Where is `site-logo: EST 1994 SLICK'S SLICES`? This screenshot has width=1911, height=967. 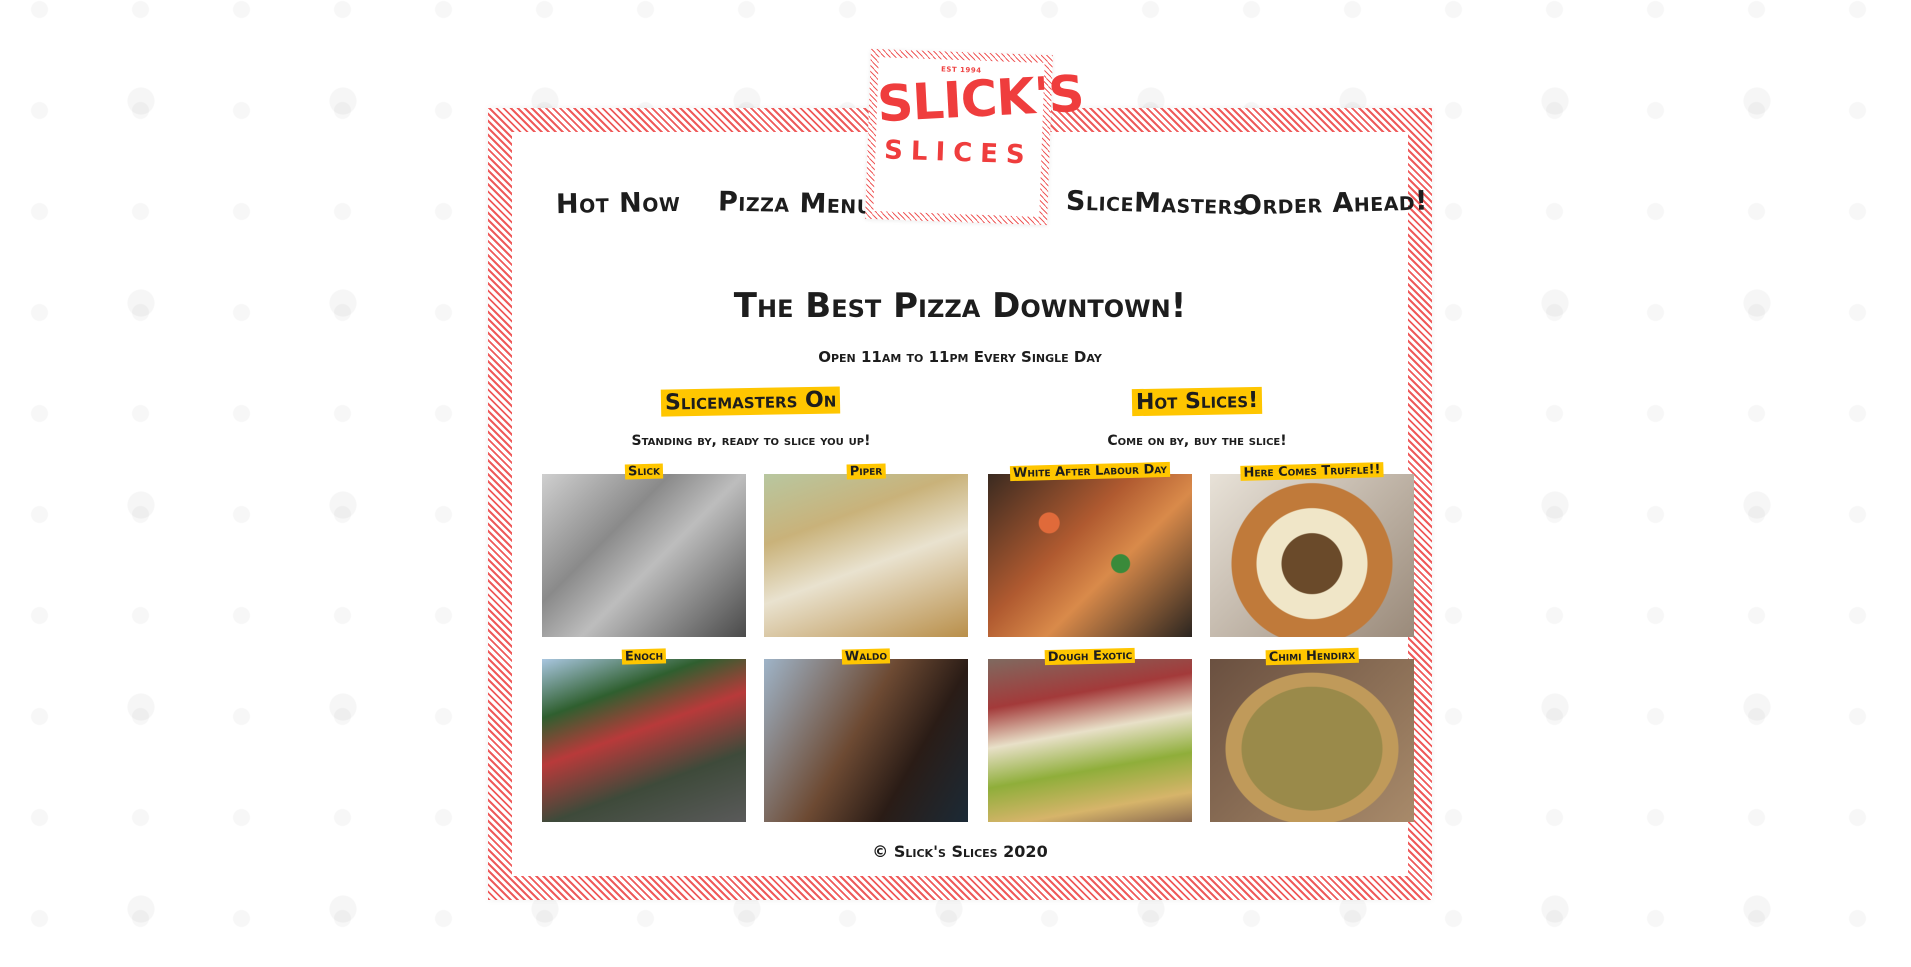
site-logo: EST 1994 SLICK'S SLICES is located at coordinates (975, 137).